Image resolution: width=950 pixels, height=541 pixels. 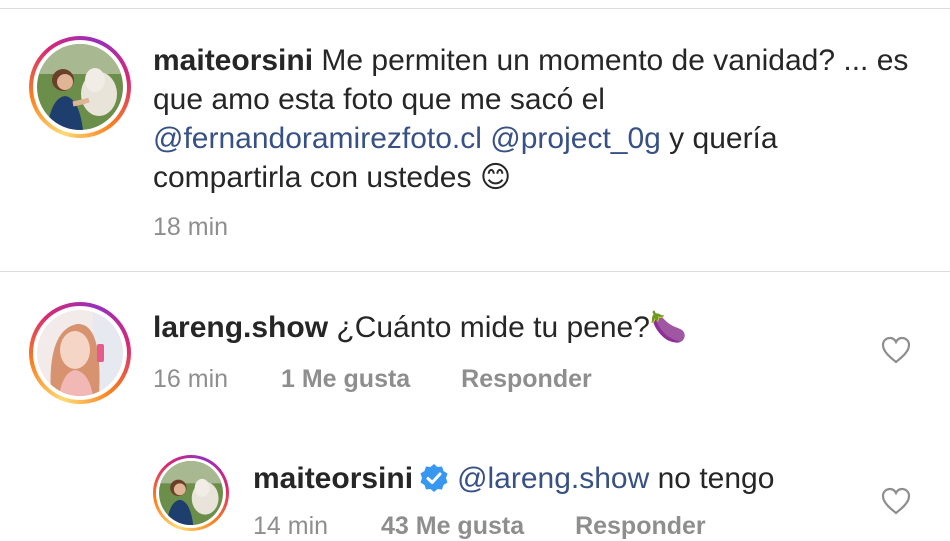 What do you see at coordinates (345, 379) in the screenshot?
I see `comment-likes-link: 1 Me gusta` at bounding box center [345, 379].